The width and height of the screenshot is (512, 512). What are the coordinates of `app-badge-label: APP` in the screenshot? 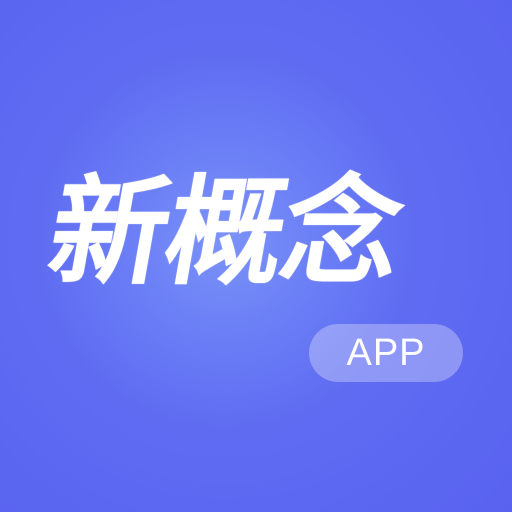 It's located at (386, 353).